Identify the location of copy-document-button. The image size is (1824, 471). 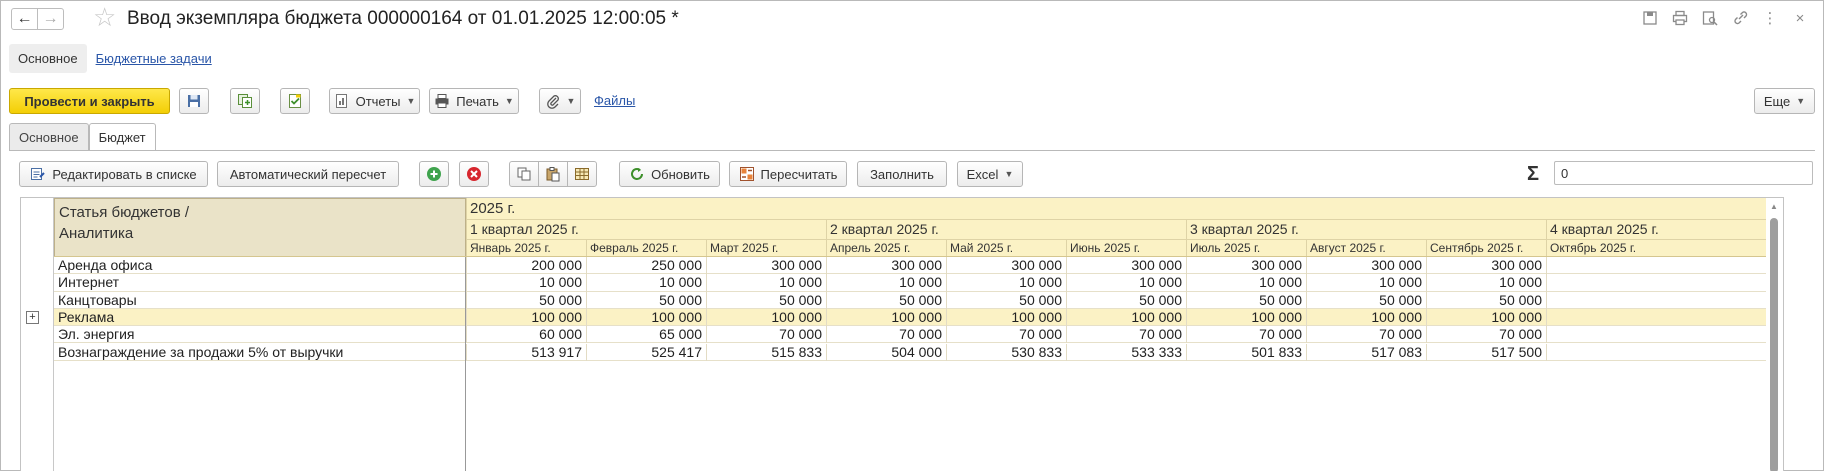
(245, 101).